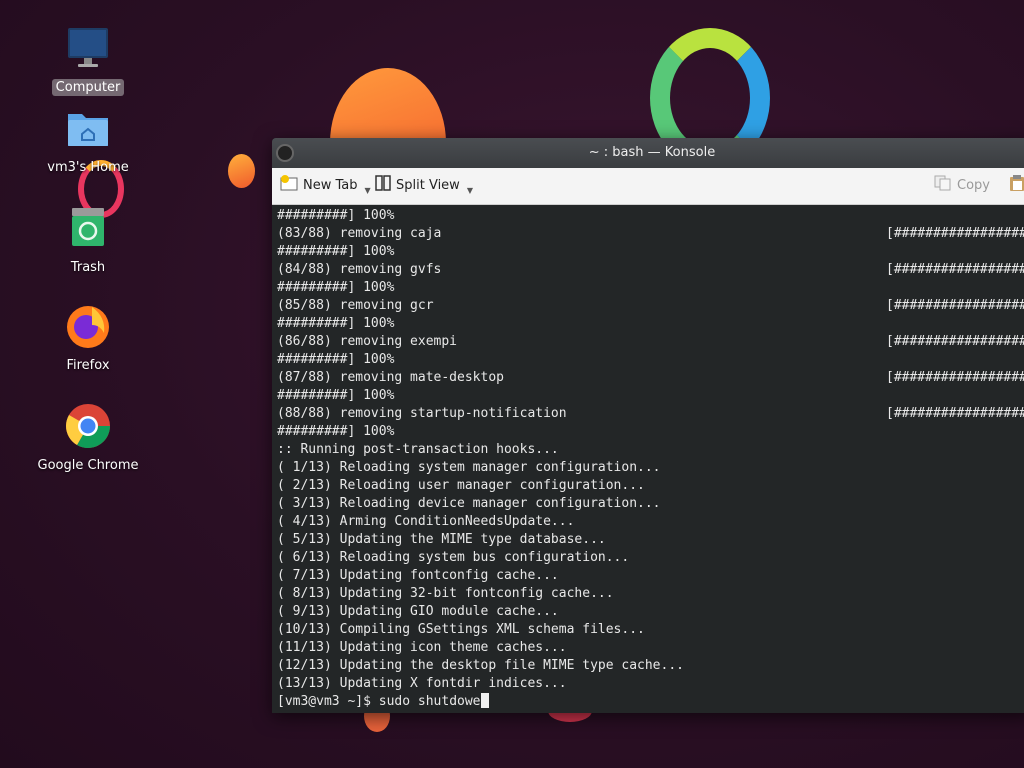  What do you see at coordinates (88, 228) in the screenshot?
I see `trash-icon` at bounding box center [88, 228].